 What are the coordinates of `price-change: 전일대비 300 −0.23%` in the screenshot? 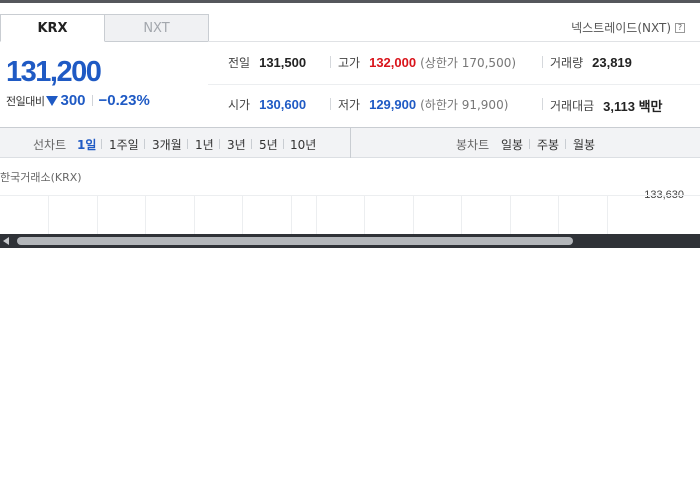 It's located at (78, 100).